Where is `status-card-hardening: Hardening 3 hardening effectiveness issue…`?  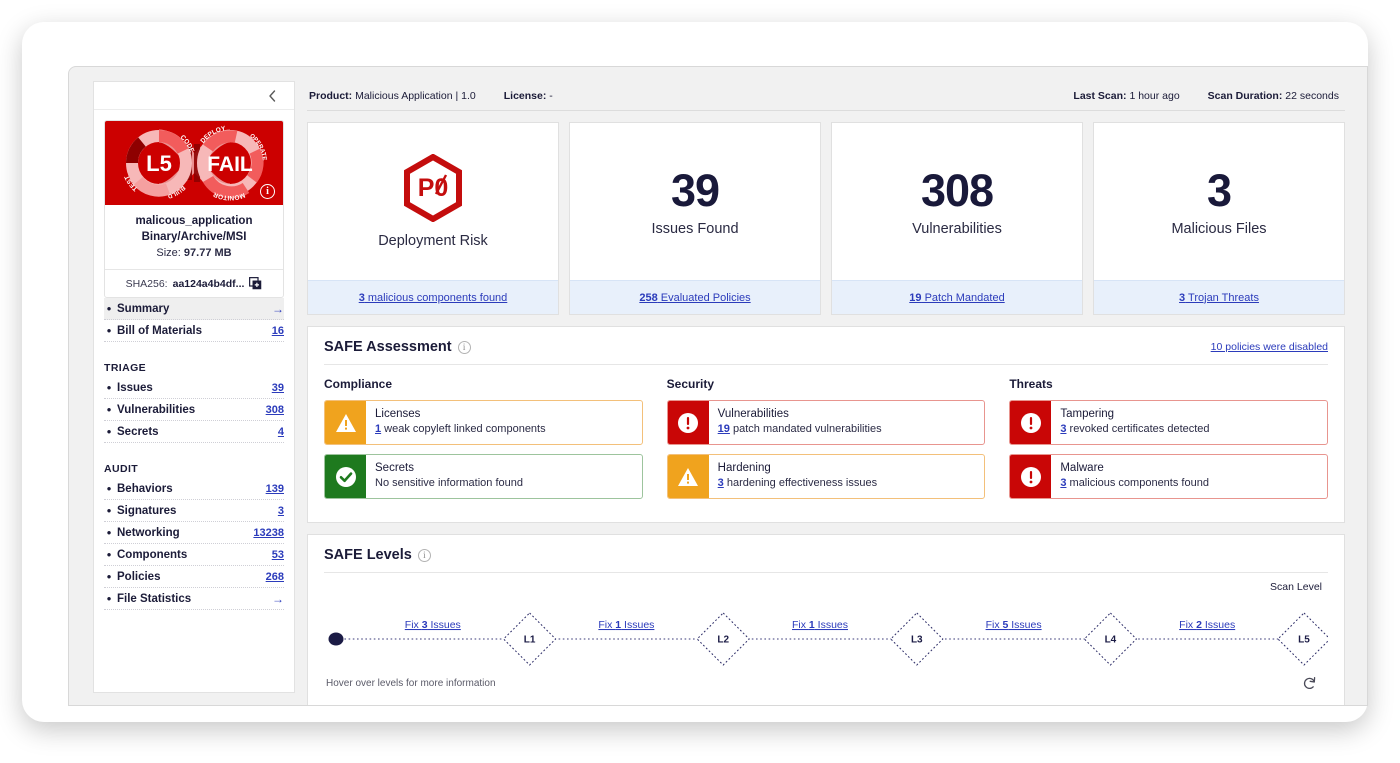 status-card-hardening: Hardening 3 hardening effectiveness issue… is located at coordinates (826, 476).